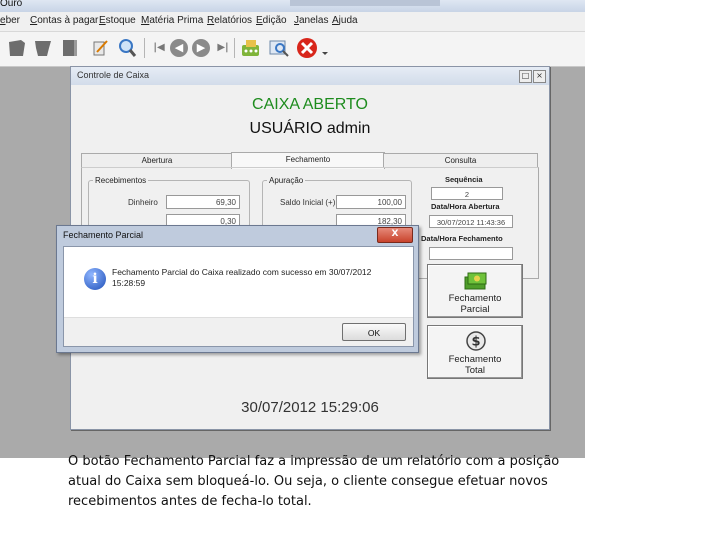 This screenshot has height=540, width=720. Describe the element at coordinates (103, 235) in the screenshot. I see `dialog-title: Fechamento Parcial` at that location.